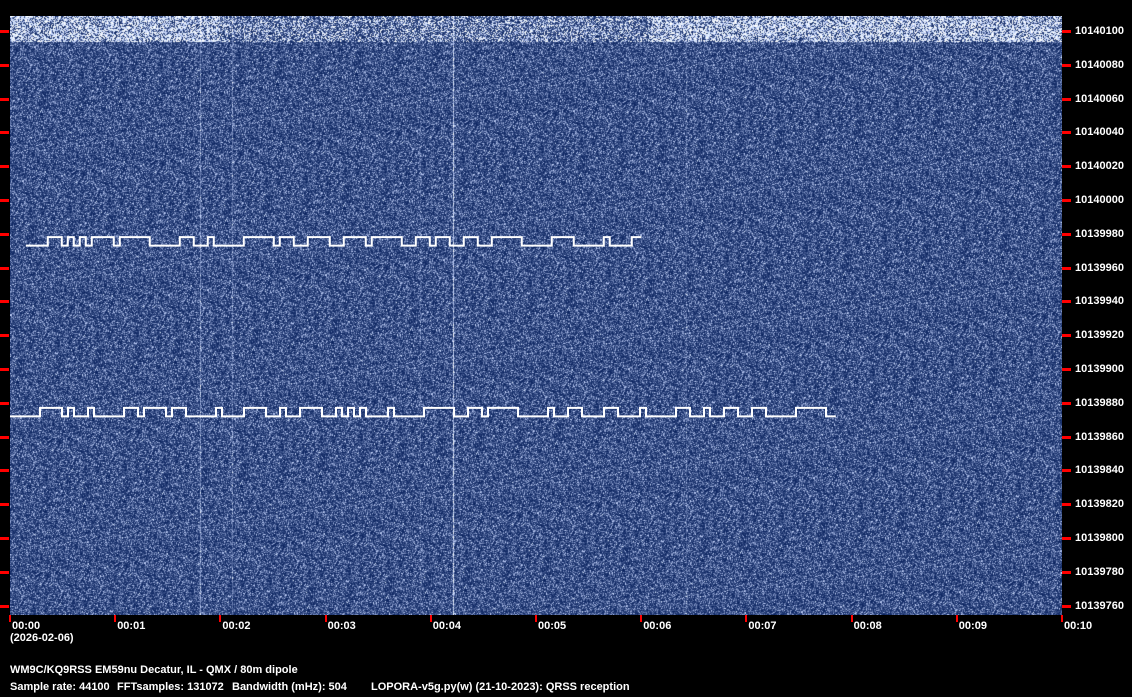 The width and height of the screenshot is (1132, 697). Describe the element at coordinates (42, 638) in the screenshot. I see `date-label: (2026-02-06)` at that location.